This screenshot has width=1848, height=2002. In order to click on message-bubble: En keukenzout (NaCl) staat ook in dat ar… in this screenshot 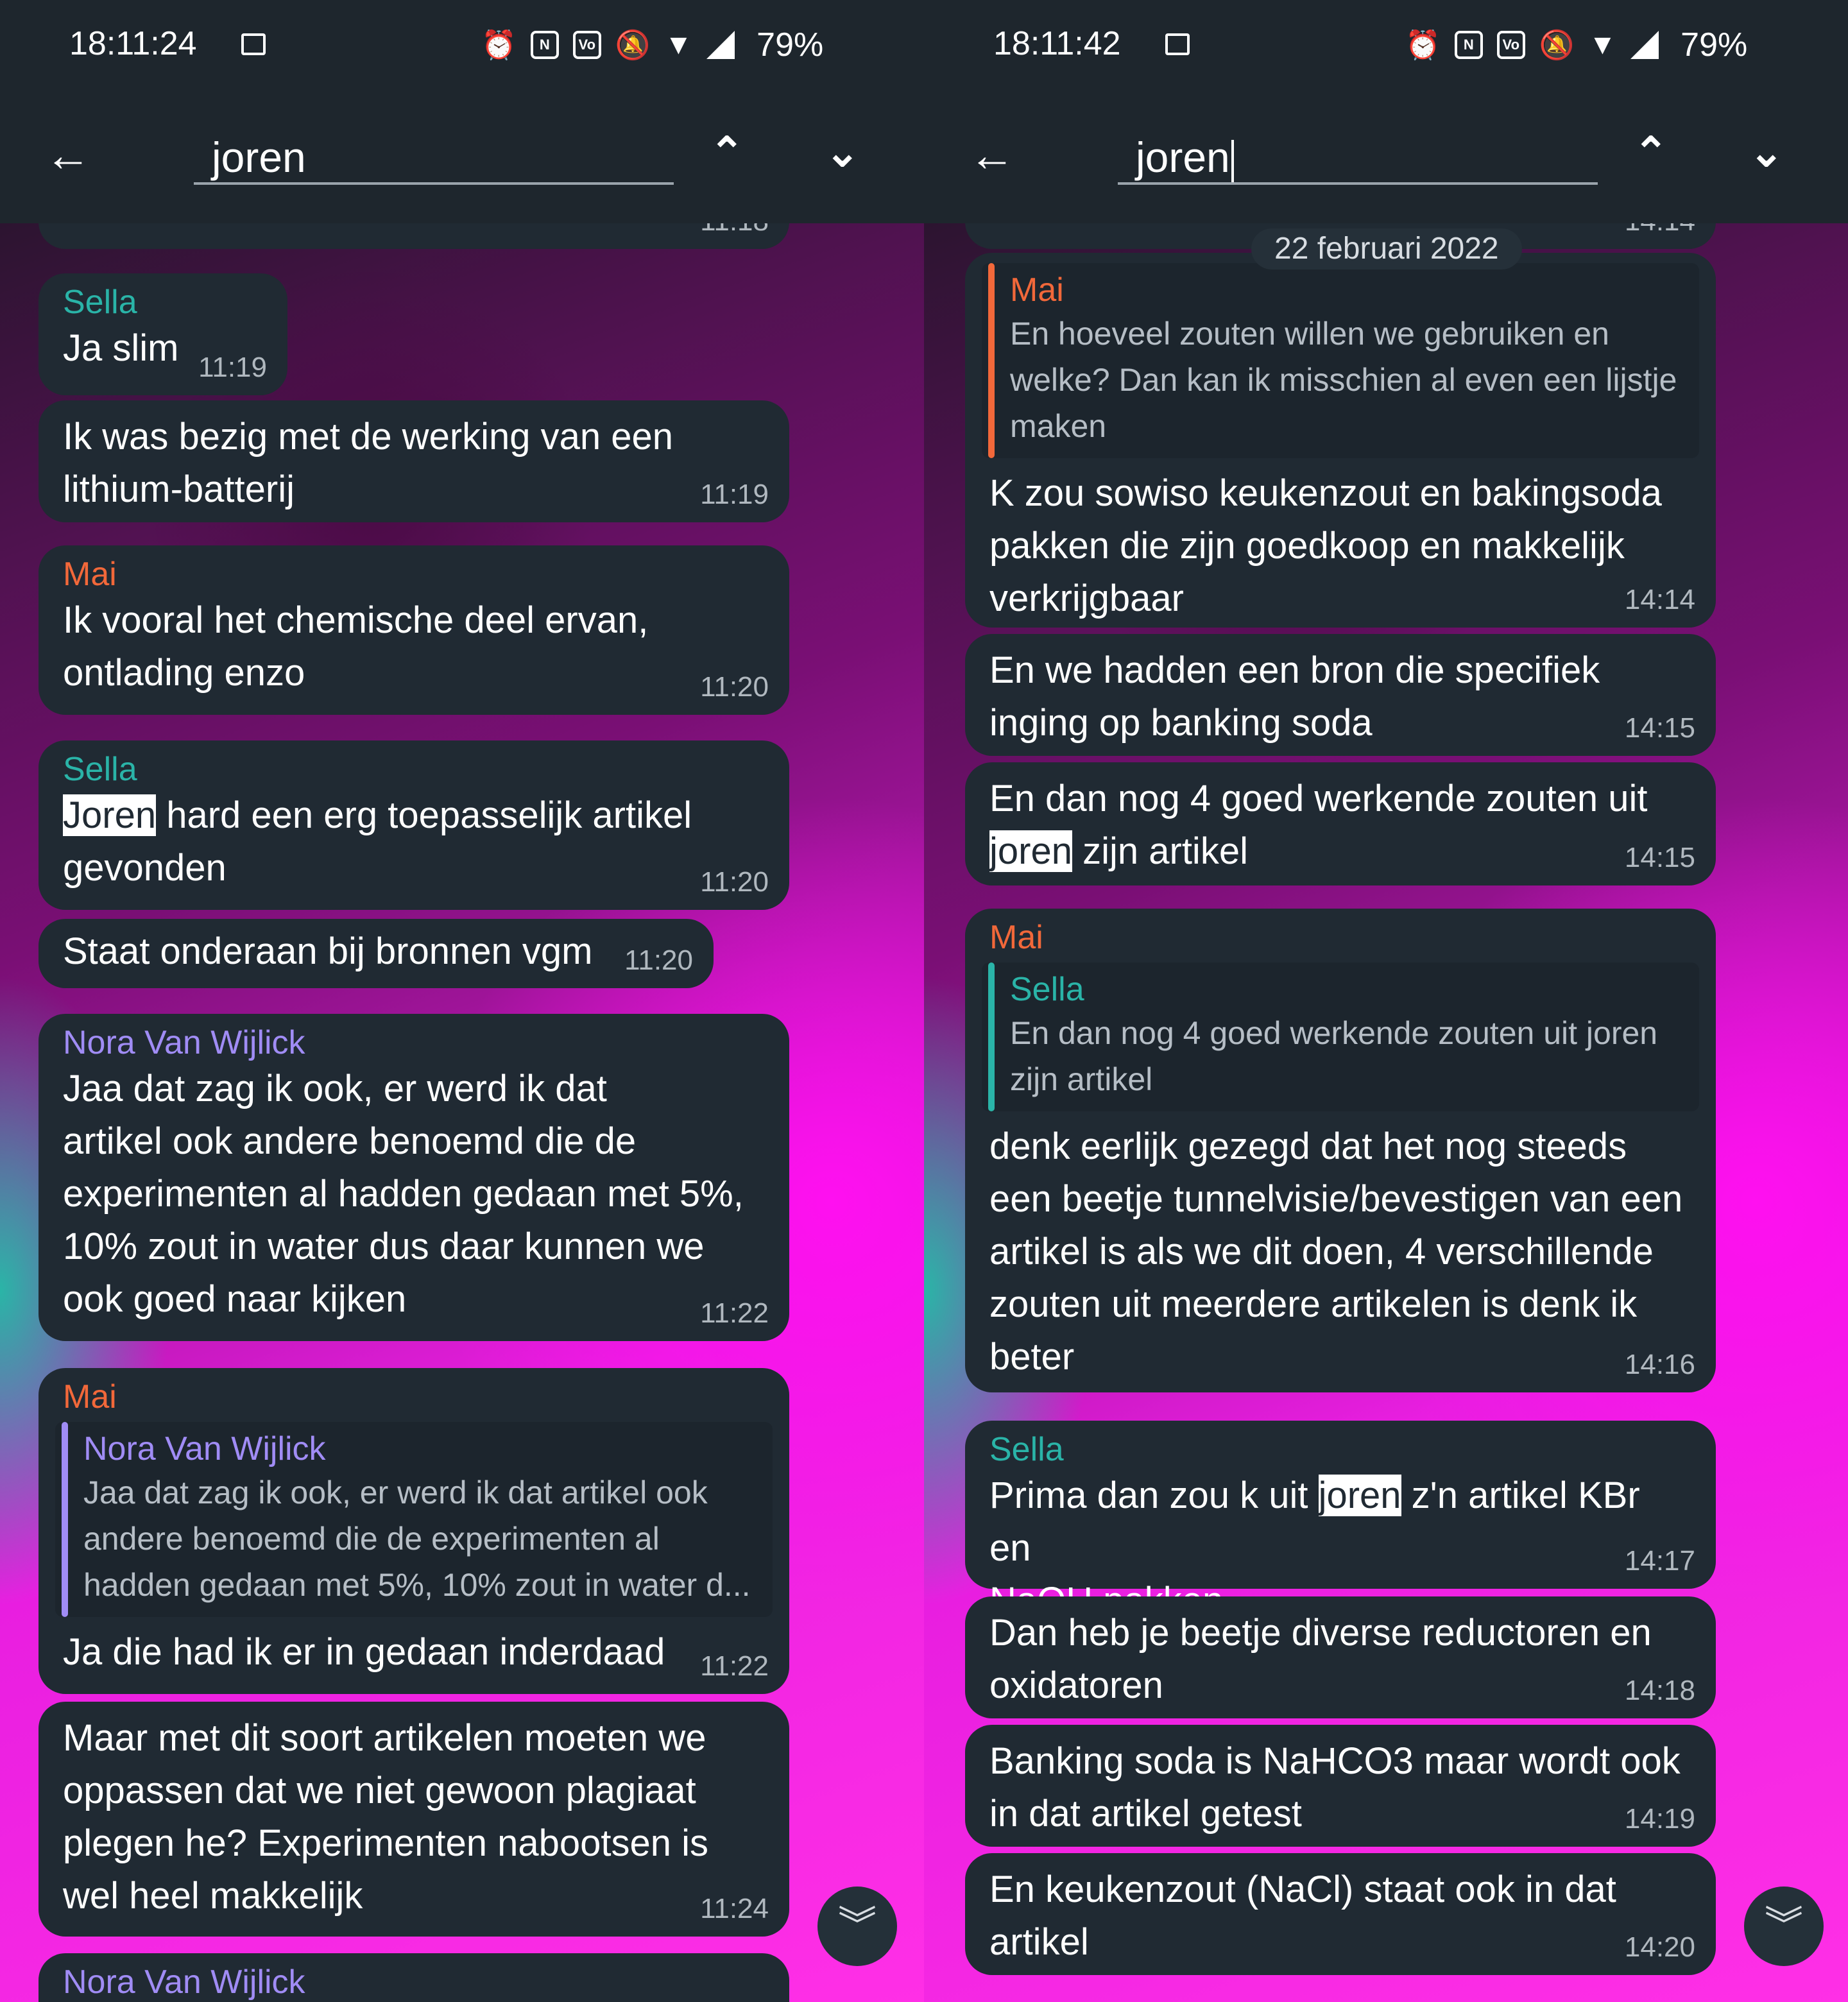, I will do `click(1340, 1914)`.